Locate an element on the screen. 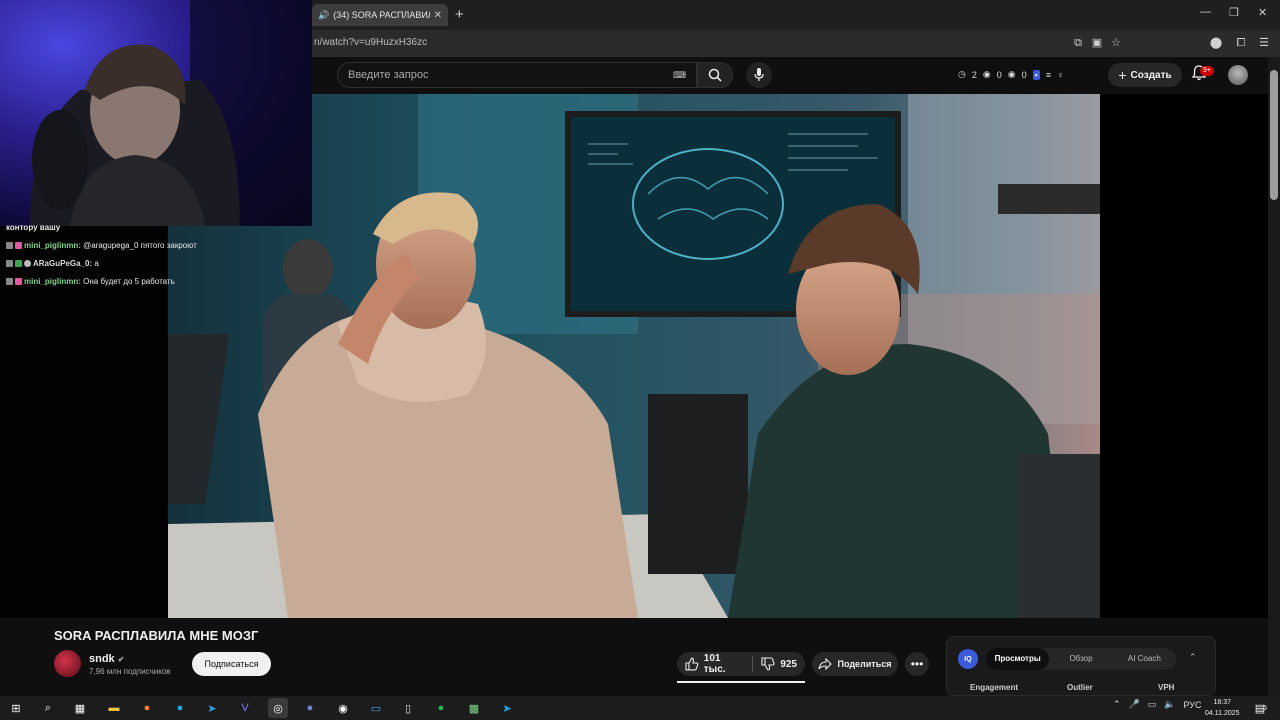 This screenshot has width=1280, height=720. check-badge-icon is located at coordinates (18, 263).